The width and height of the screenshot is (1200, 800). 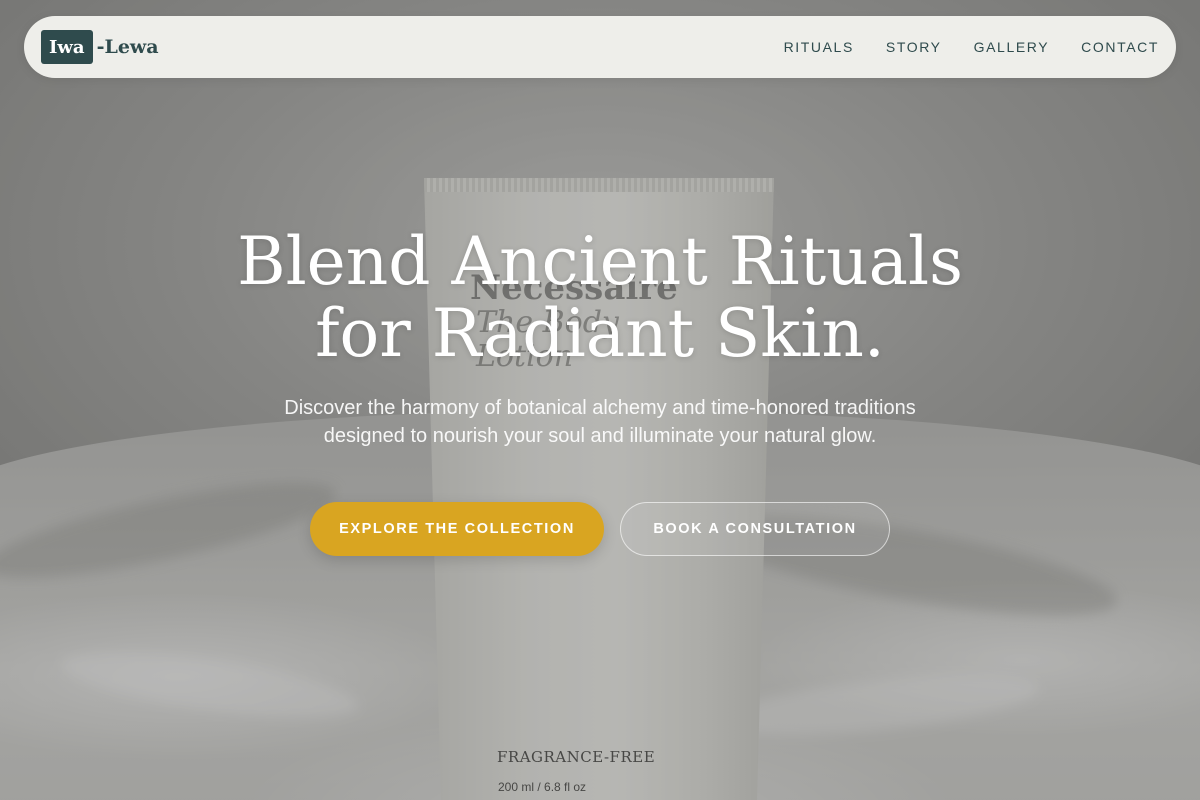 I want to click on nav-link-gallery: GALLERY, so click(x=1012, y=47).